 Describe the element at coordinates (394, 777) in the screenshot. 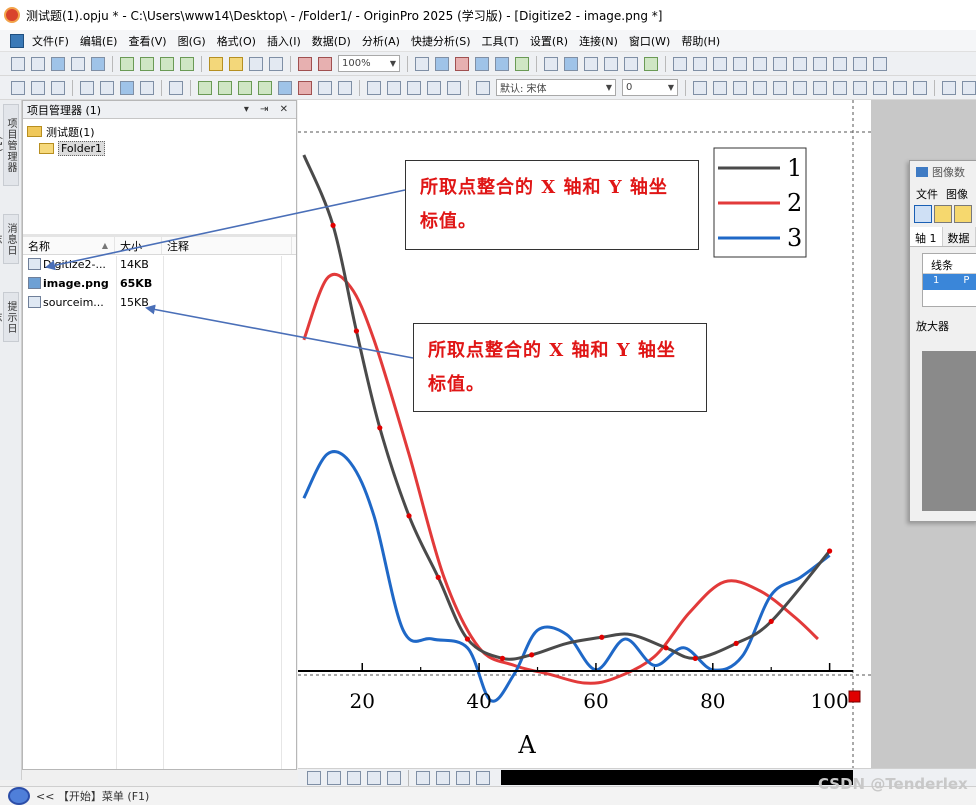

I see `fill-tool-icon` at that location.